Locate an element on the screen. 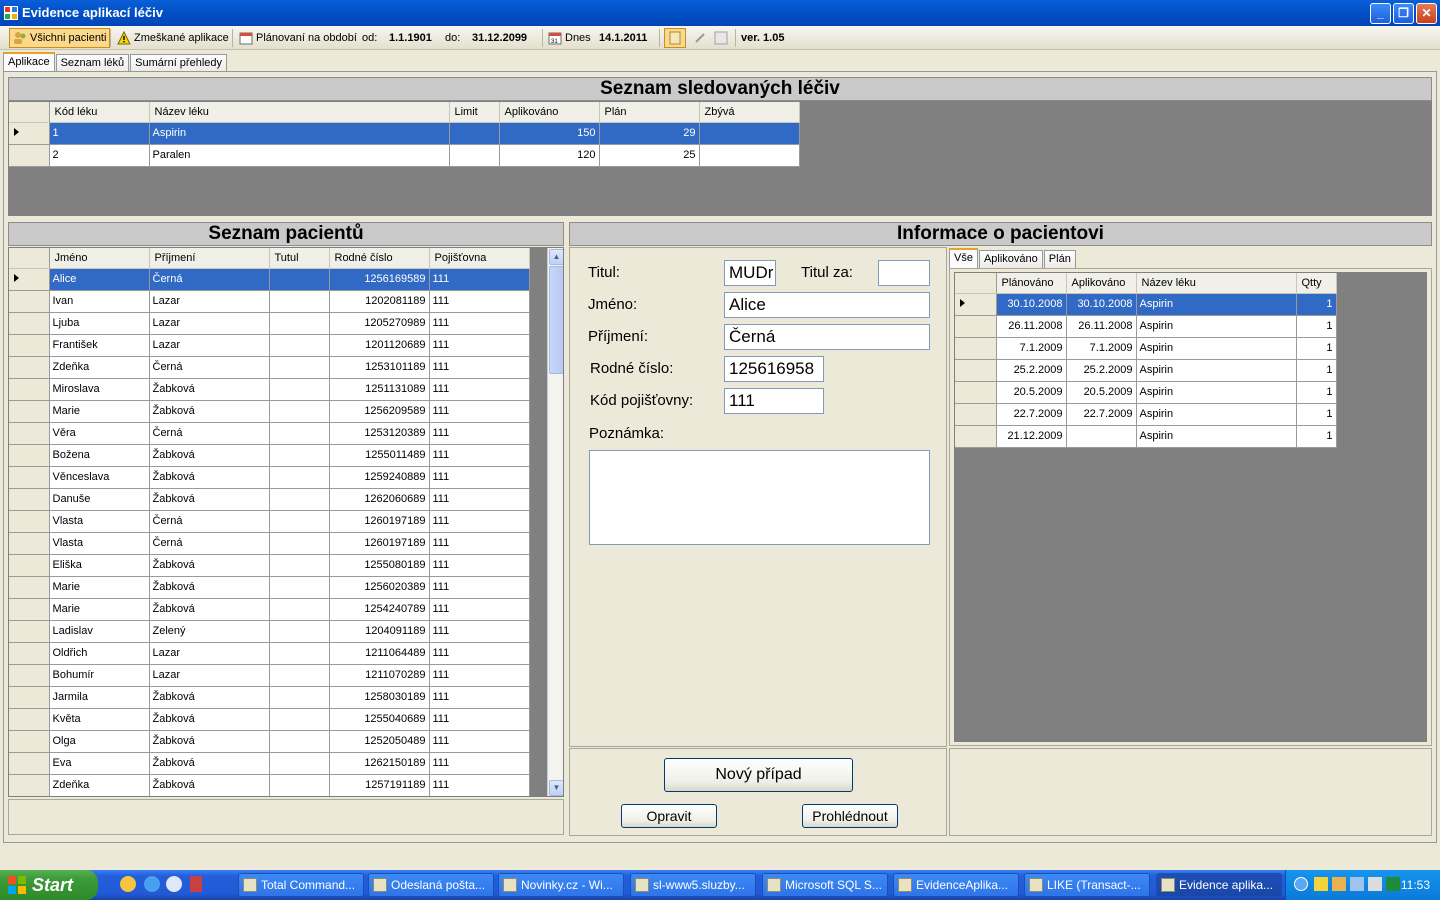  patient-cell: 1256209589 is located at coordinates (379, 411).